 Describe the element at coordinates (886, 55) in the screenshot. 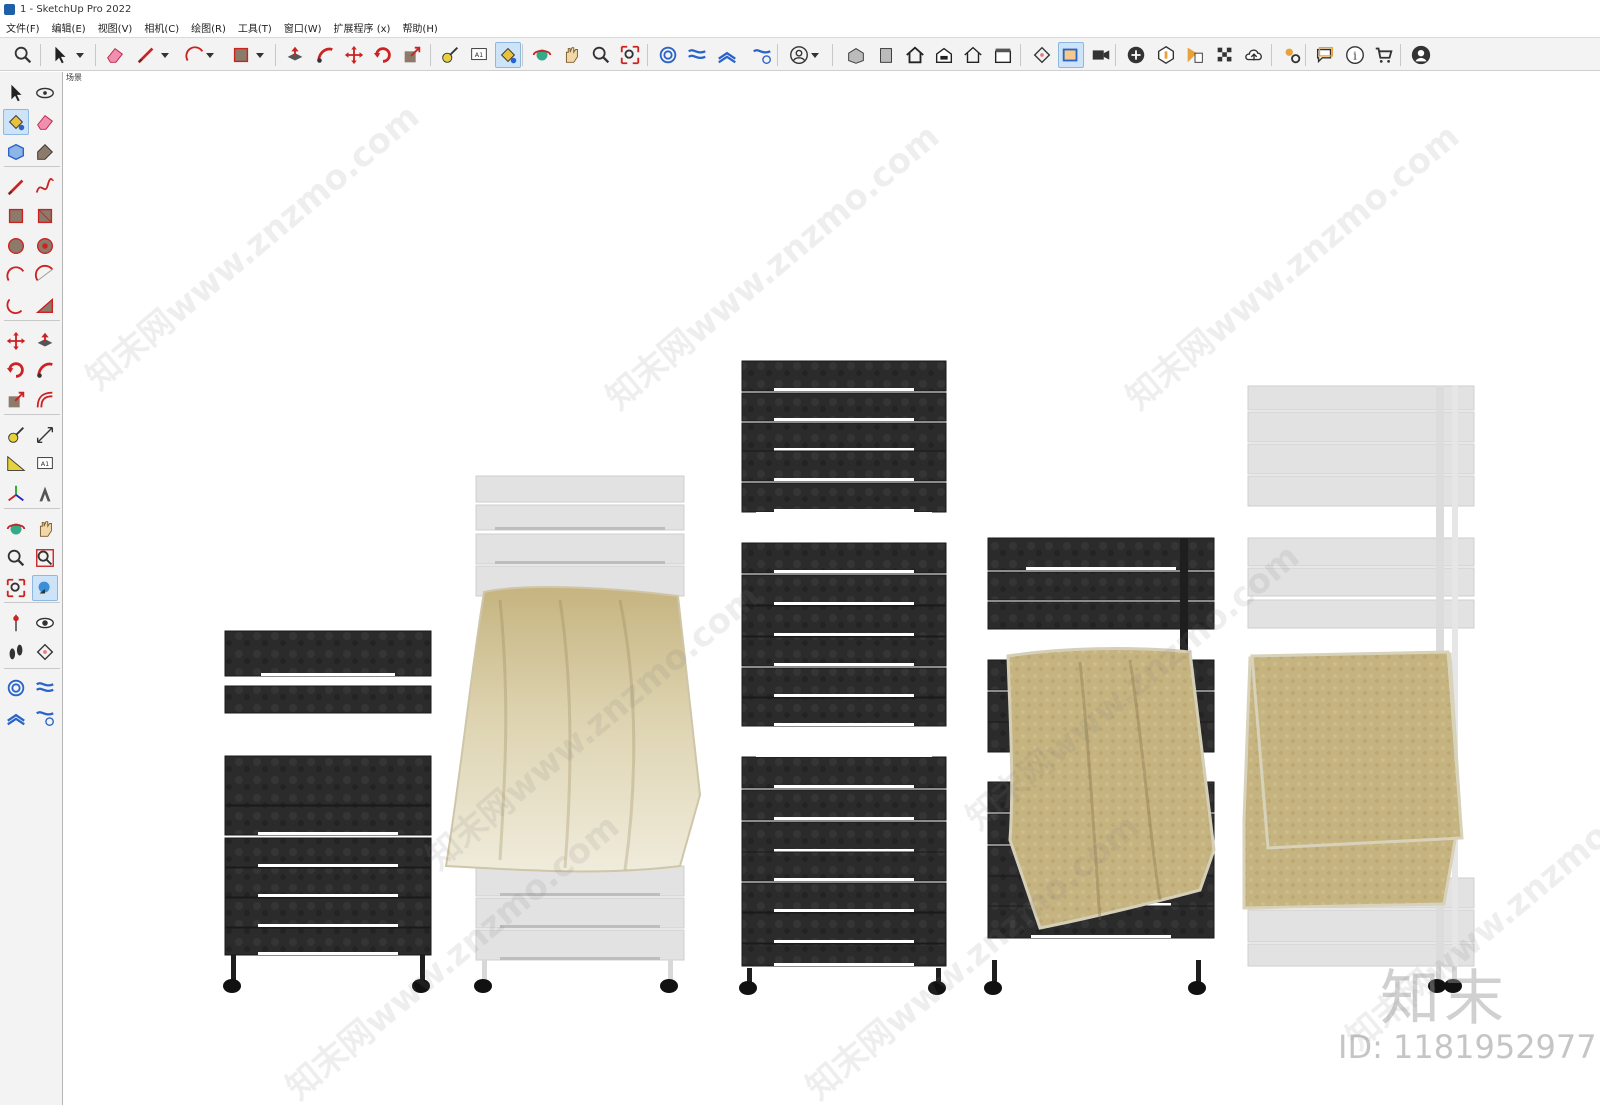

I see `front-view-button` at that location.